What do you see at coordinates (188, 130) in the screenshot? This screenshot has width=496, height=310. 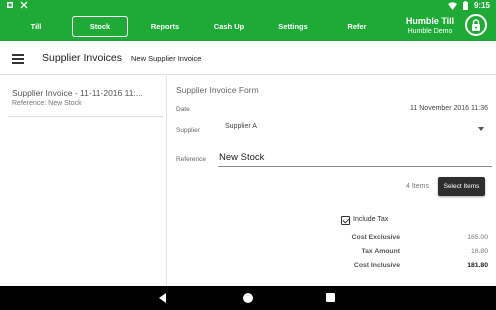 I see `supplier-label: Supplier` at bounding box center [188, 130].